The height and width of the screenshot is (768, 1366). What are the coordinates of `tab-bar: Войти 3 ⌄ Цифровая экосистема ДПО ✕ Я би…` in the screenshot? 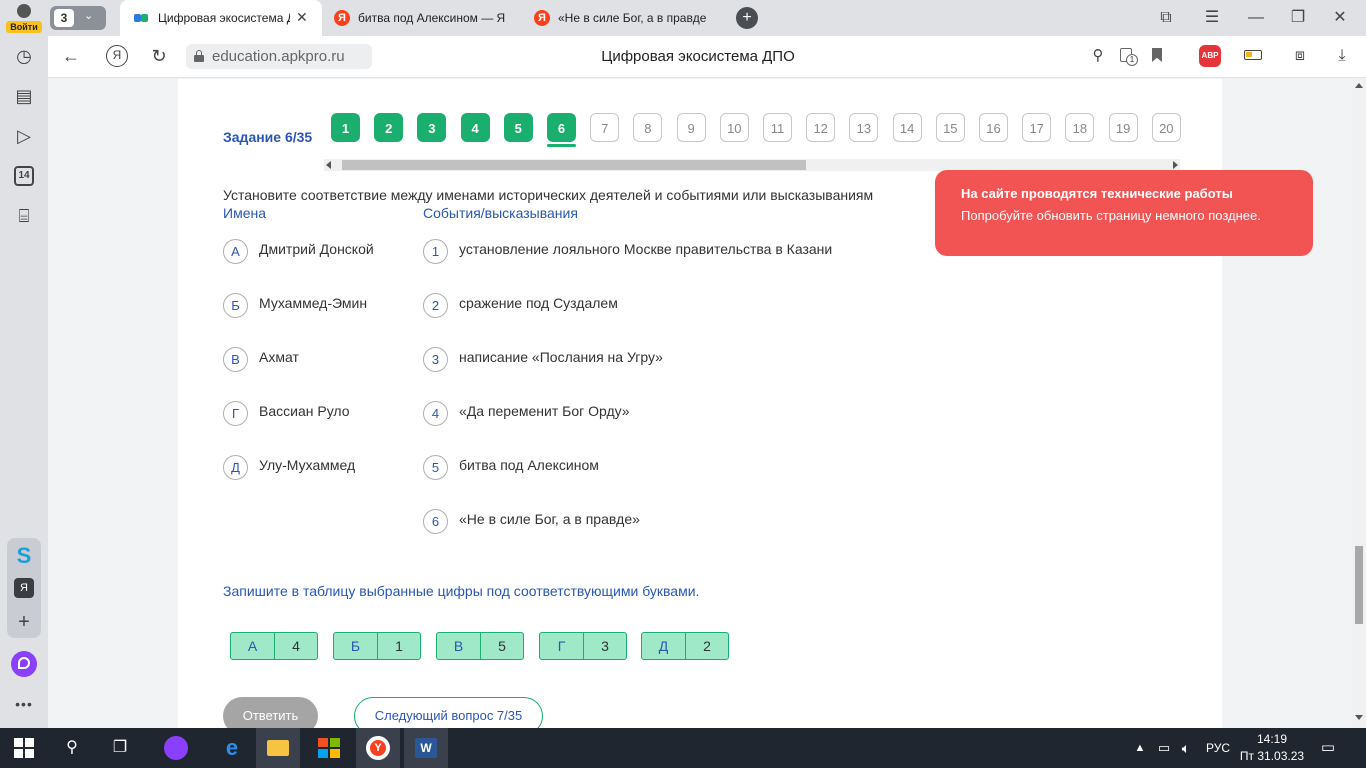 It's located at (683, 18).